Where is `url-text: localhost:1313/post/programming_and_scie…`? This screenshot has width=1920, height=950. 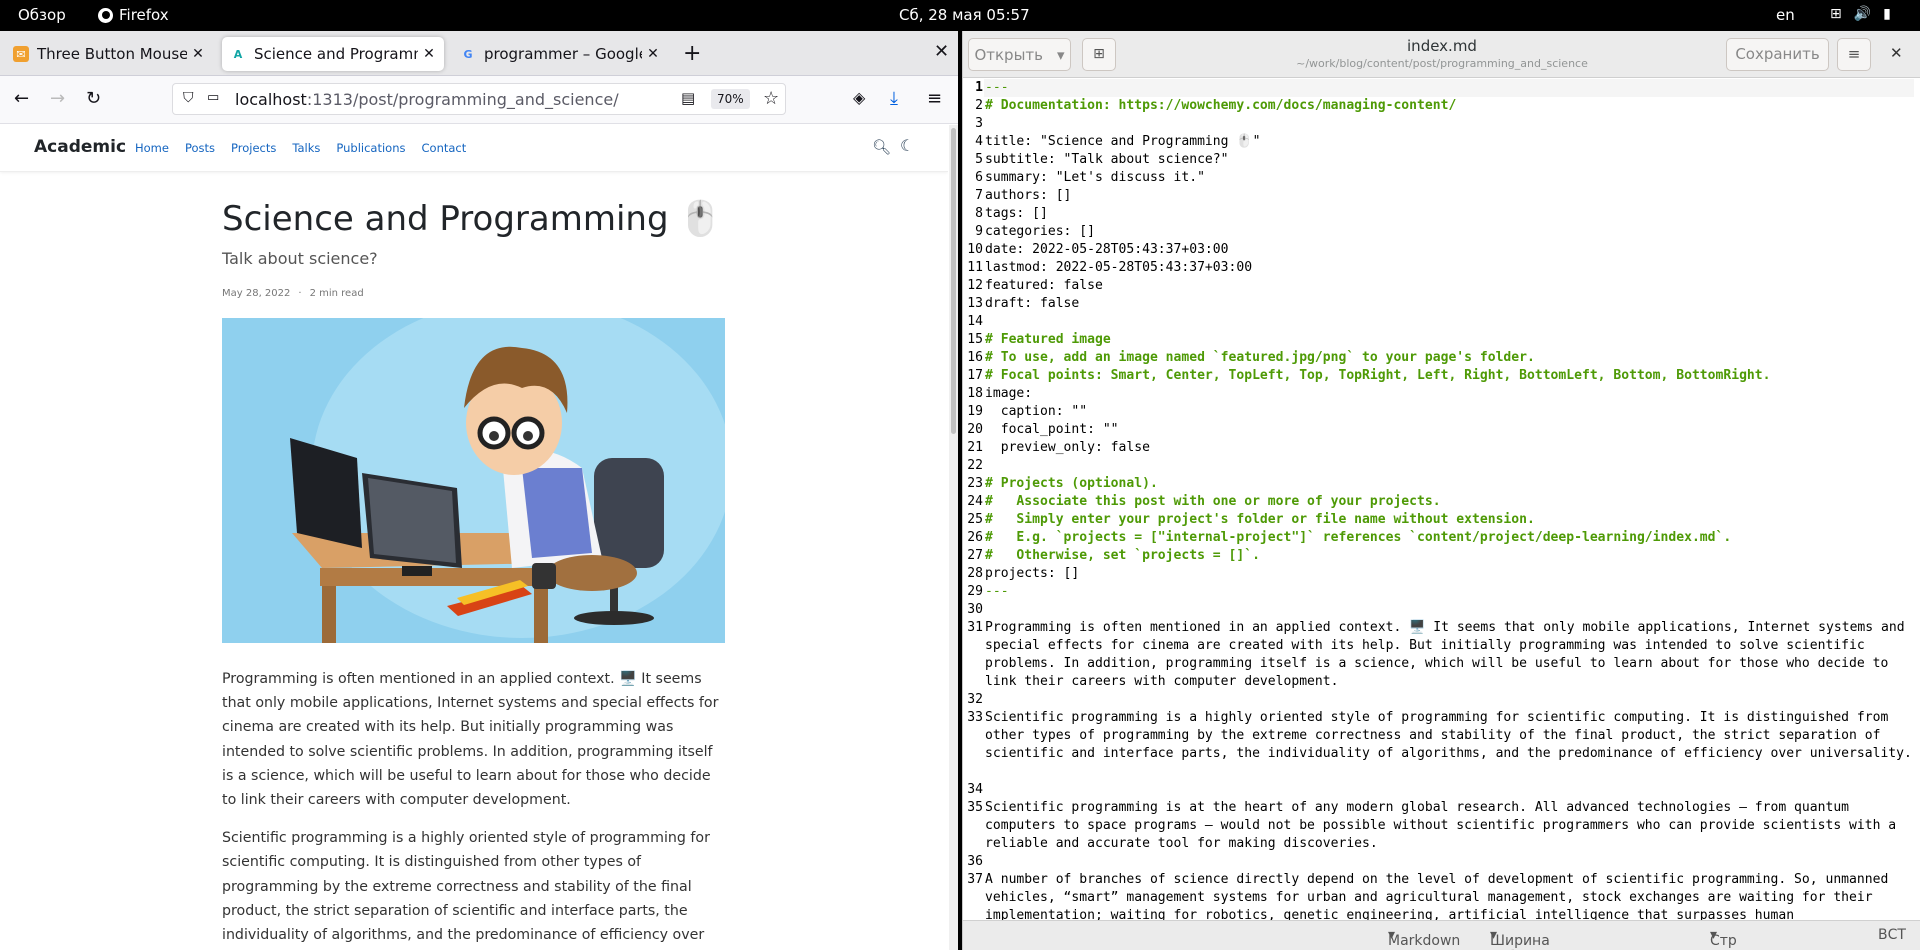 url-text: localhost:1313/post/programming_and_scie… is located at coordinates (427, 99).